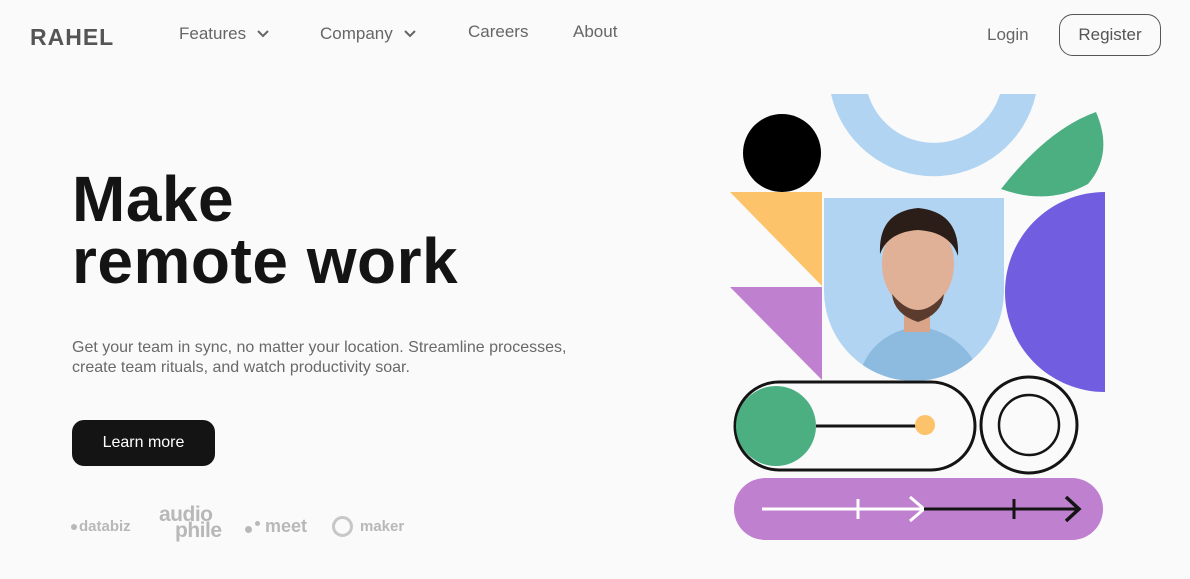  What do you see at coordinates (105, 526) in the screenshot?
I see `client-logo-text: databiz` at bounding box center [105, 526].